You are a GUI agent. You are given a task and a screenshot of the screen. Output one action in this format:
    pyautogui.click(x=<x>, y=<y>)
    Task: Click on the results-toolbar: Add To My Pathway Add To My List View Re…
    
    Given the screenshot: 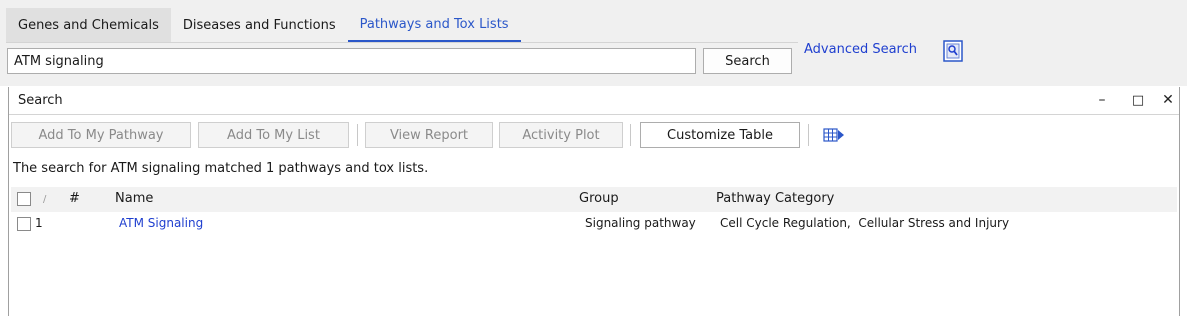 What is the action you would take?
    pyautogui.click(x=594, y=134)
    